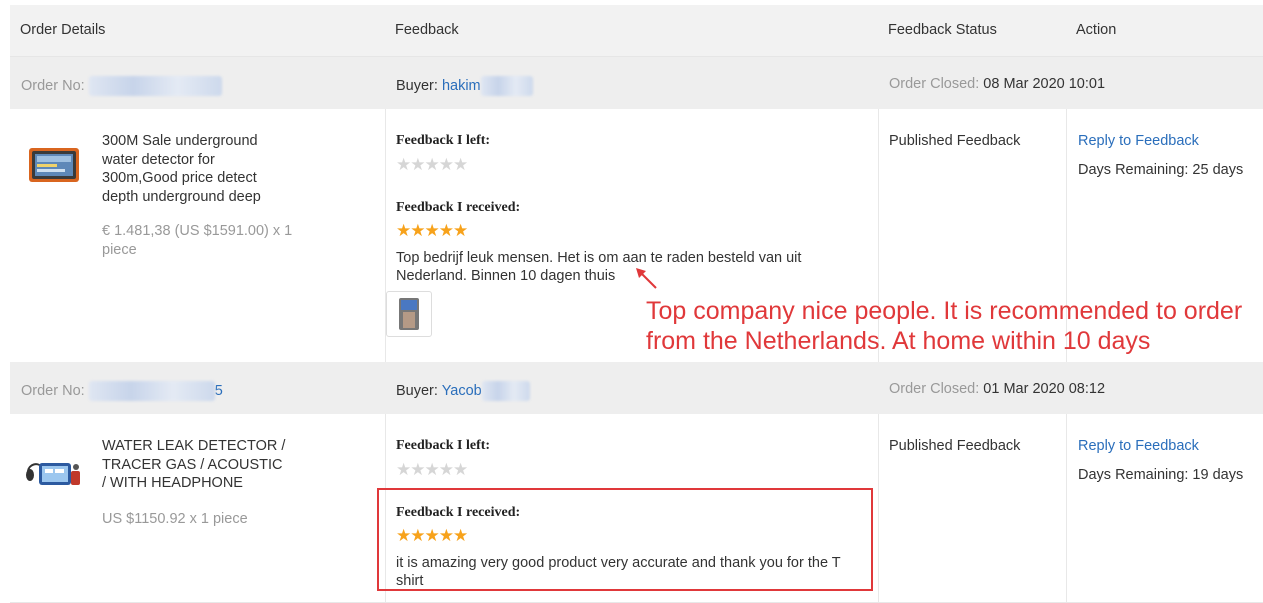  I want to click on col-header-feedback-status: Feedback Status, so click(942, 30).